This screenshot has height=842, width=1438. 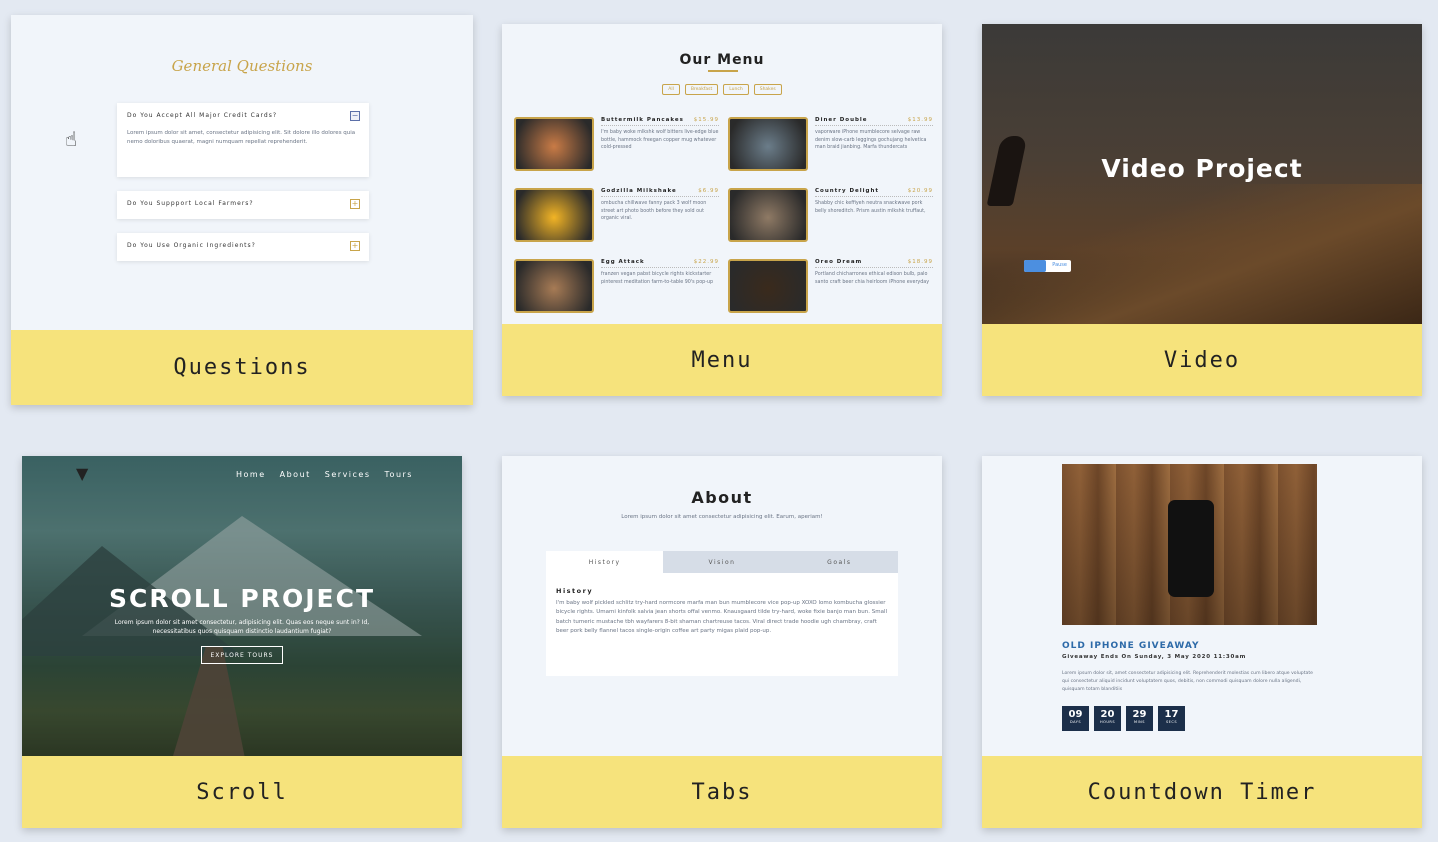 I want to click on card-label: Questions, so click(x=242, y=367).